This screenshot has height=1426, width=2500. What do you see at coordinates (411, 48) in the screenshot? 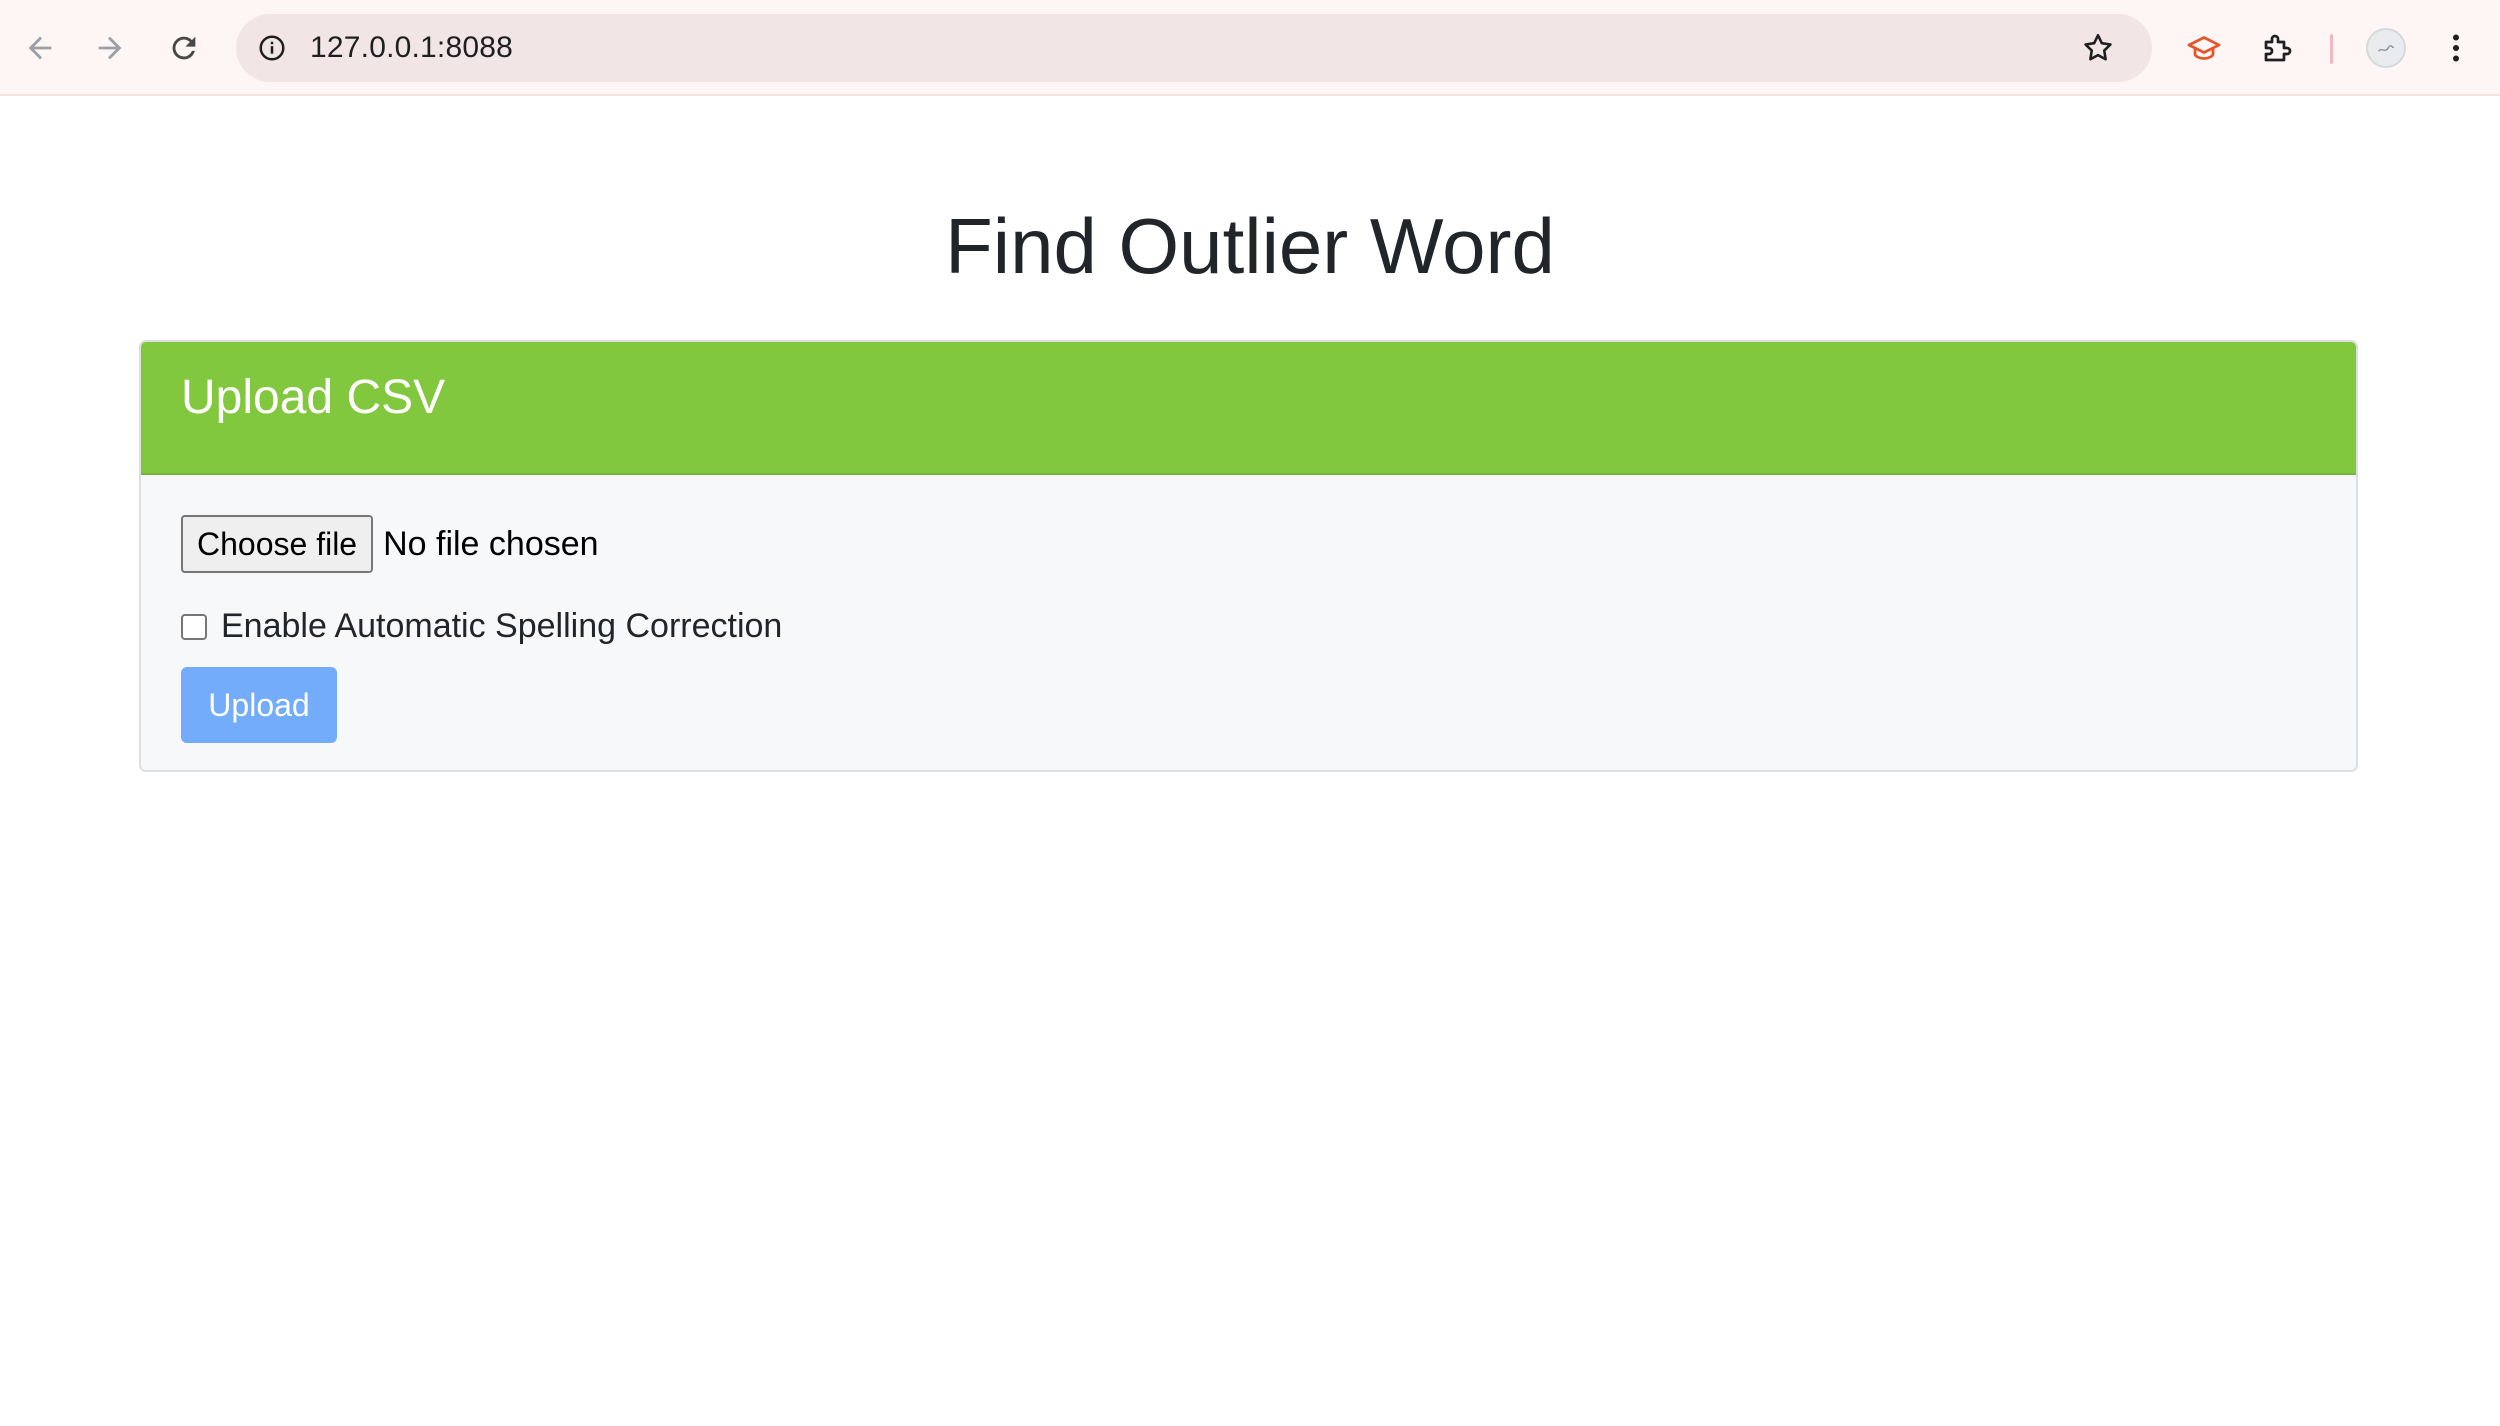
I see `url-text: 127.0.0.1:8088` at bounding box center [411, 48].